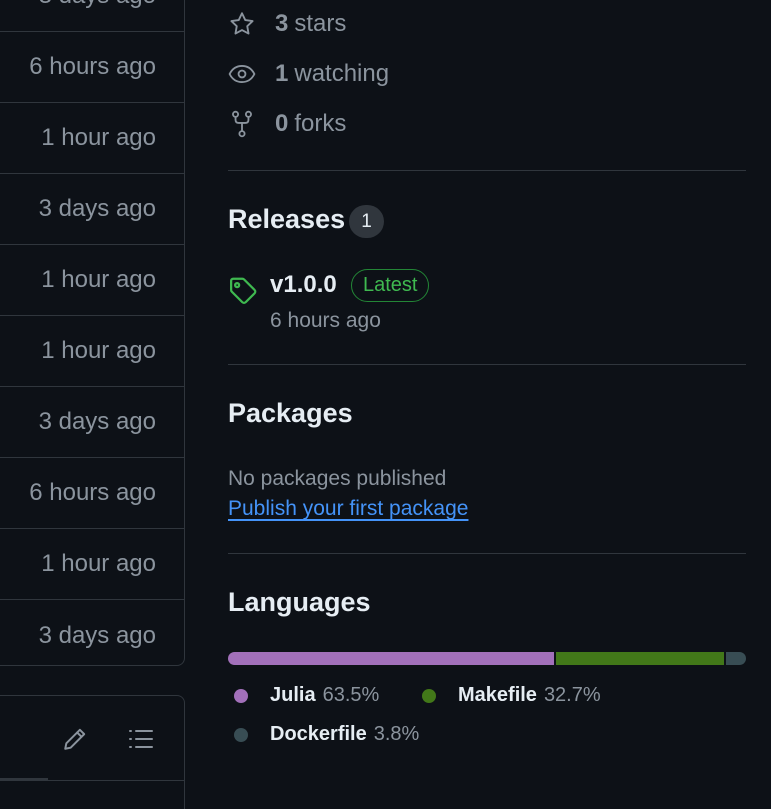  I want to click on watchers-link: 1 watching, so click(308, 74).